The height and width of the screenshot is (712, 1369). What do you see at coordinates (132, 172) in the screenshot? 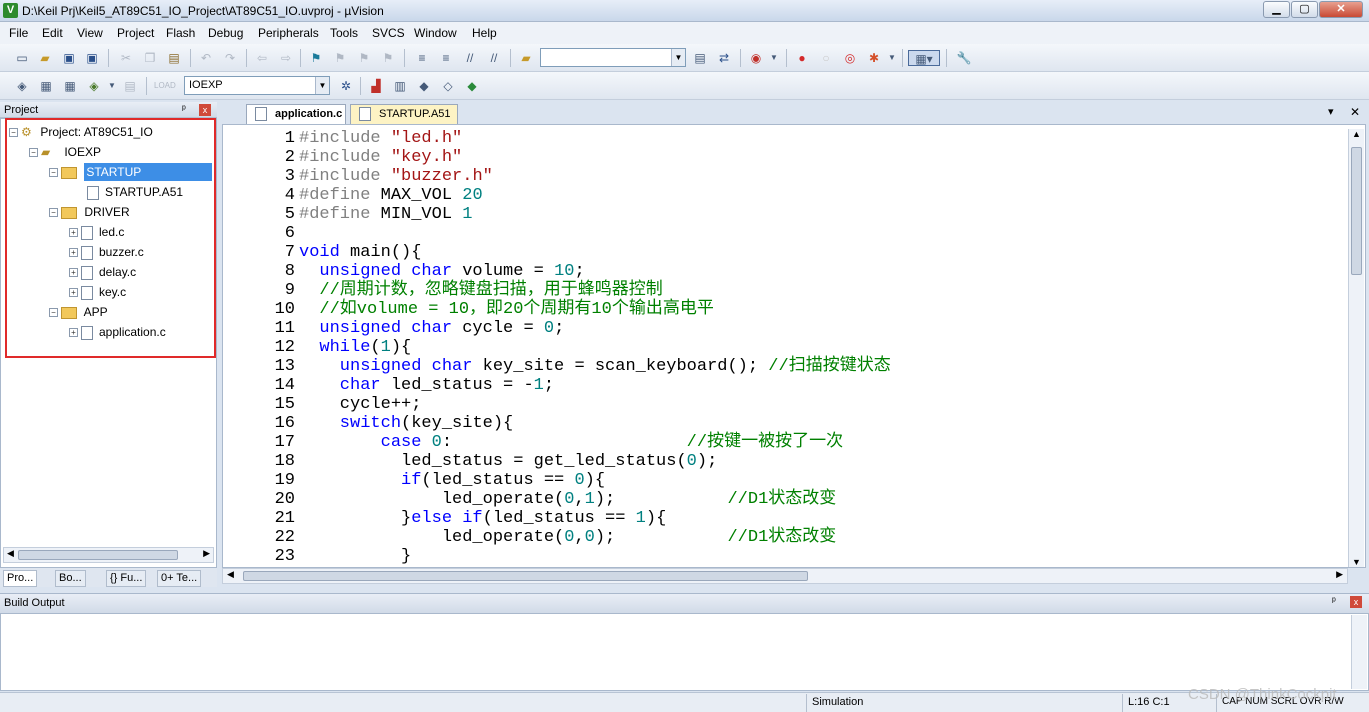
I see `tree-group-startup: − STARTUP` at bounding box center [132, 172].